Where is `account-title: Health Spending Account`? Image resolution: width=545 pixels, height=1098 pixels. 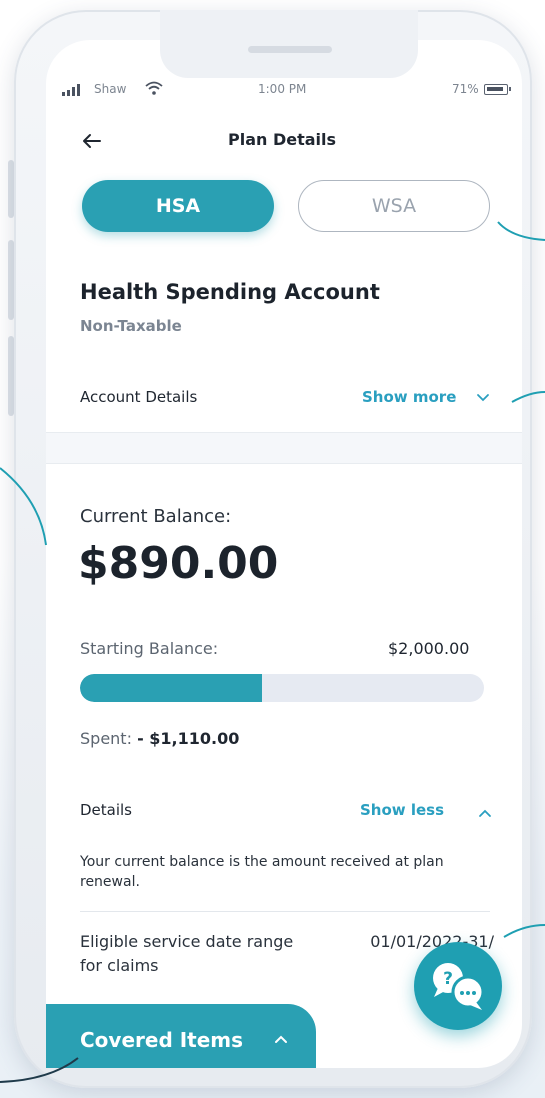 account-title: Health Spending Account is located at coordinates (230, 292).